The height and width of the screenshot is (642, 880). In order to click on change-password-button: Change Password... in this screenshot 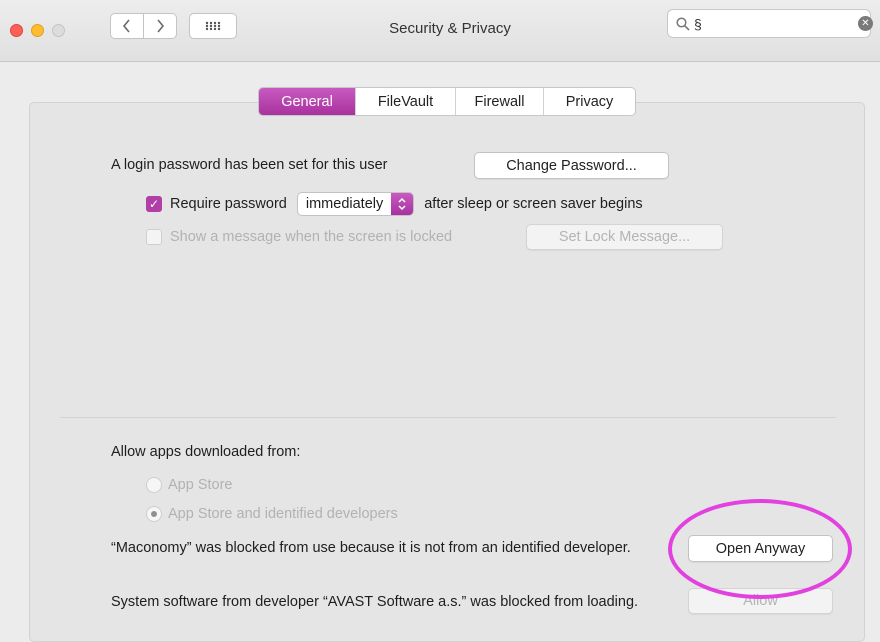, I will do `click(571, 165)`.